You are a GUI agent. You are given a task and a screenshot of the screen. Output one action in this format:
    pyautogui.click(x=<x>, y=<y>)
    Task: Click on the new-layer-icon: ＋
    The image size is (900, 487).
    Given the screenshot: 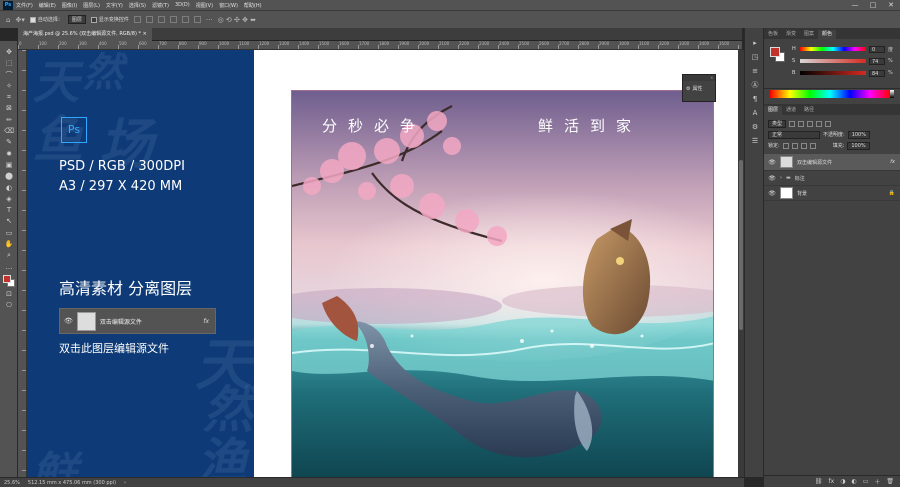 What is the action you would take?
    pyautogui.click(x=877, y=481)
    